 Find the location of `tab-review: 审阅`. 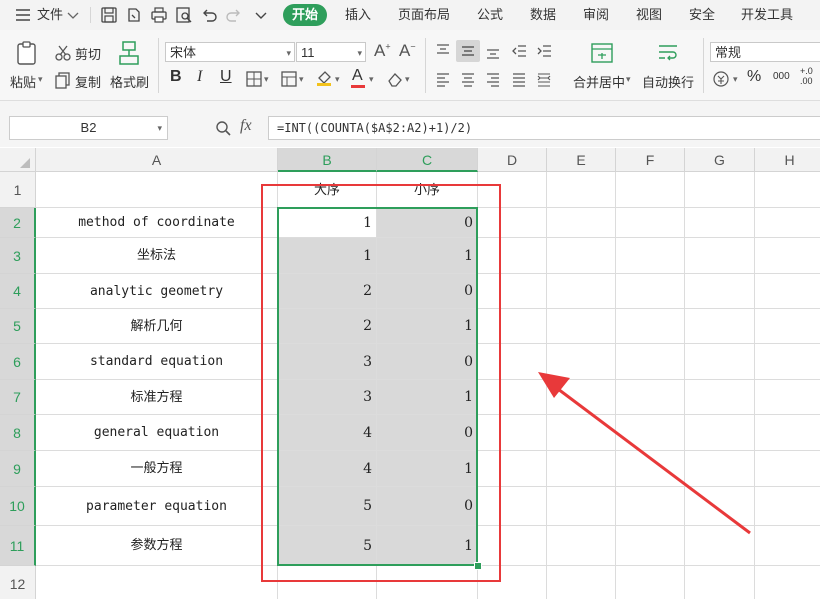

tab-review: 审阅 is located at coordinates (596, 15).